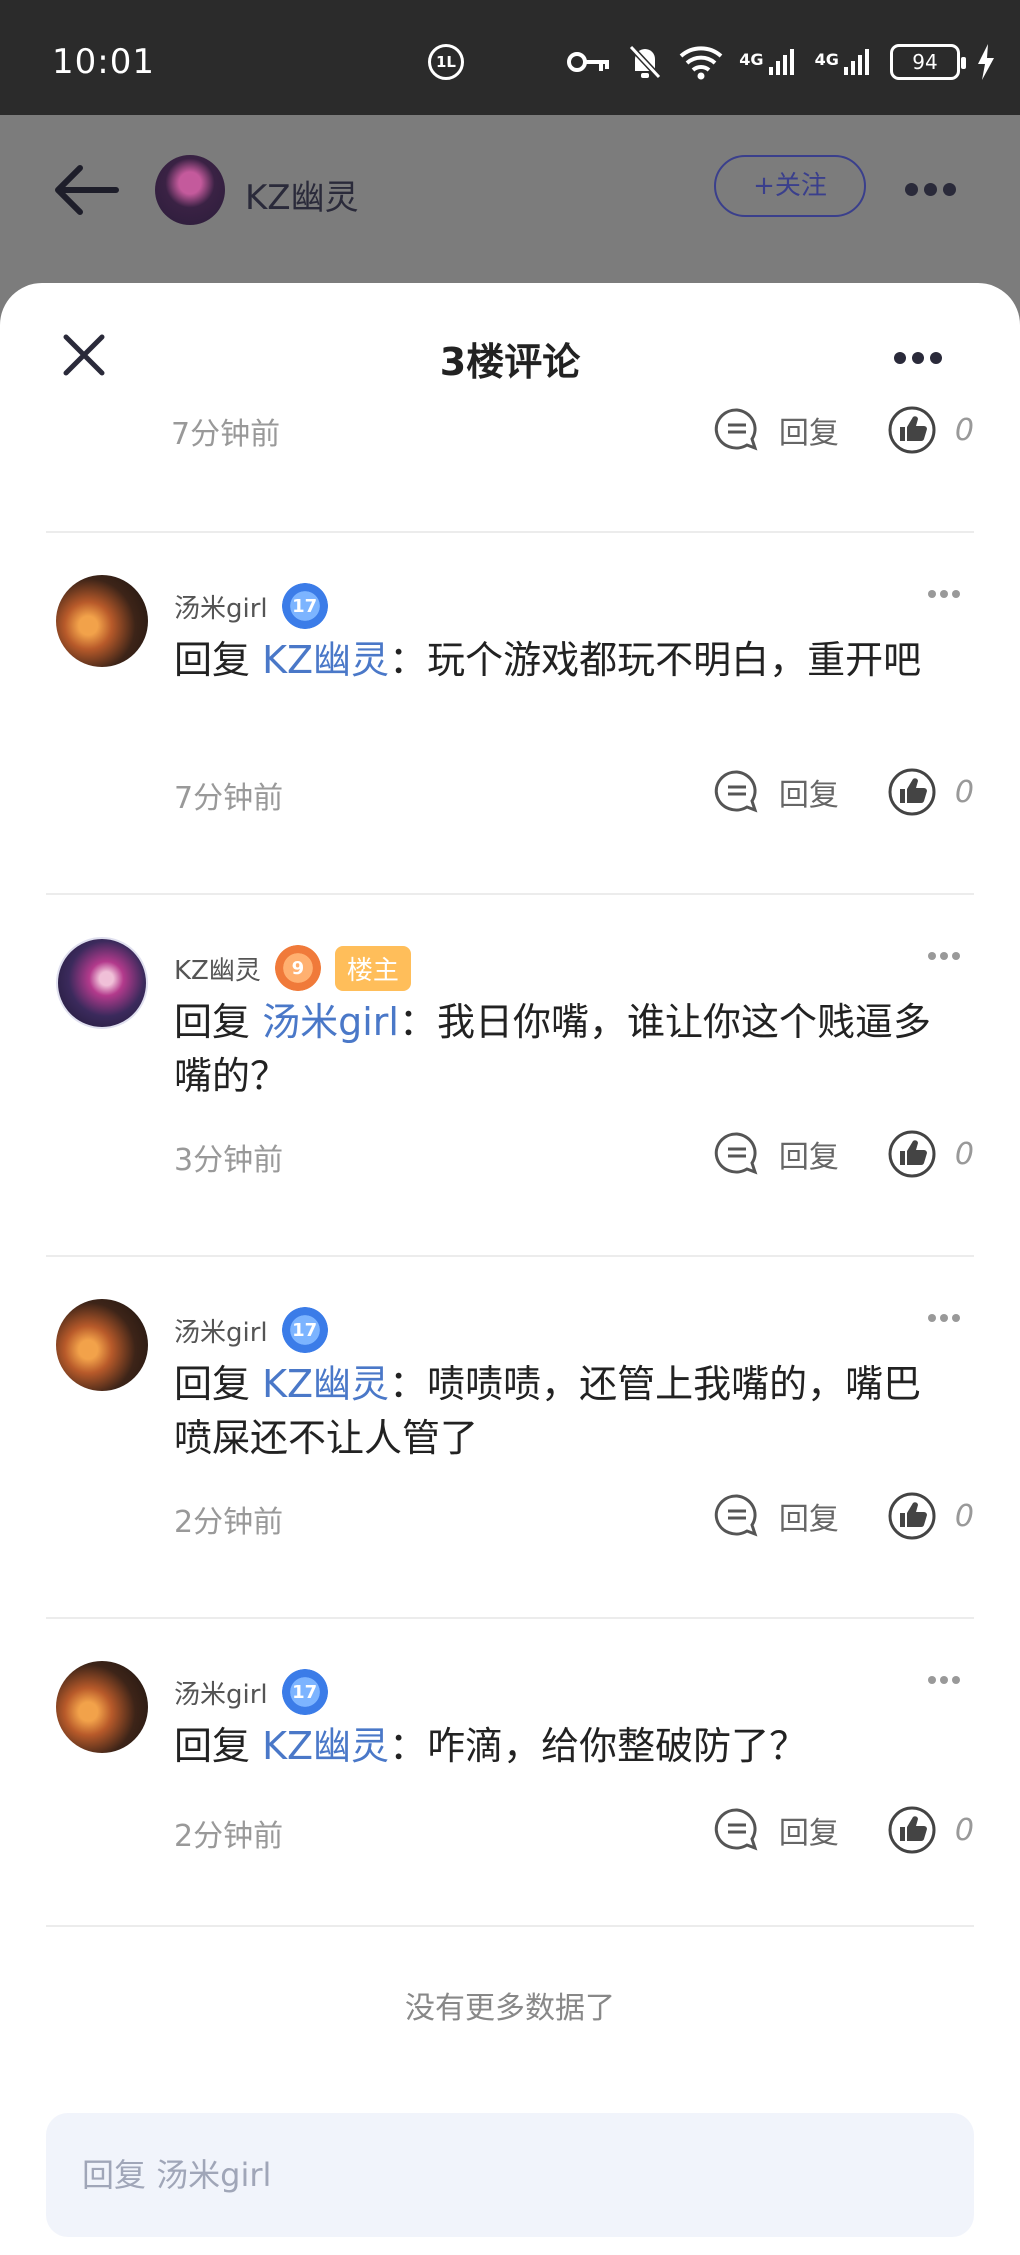 The width and height of the screenshot is (1020, 2255). Describe the element at coordinates (826, 59) in the screenshot. I see `net-label-2: 4G` at that location.